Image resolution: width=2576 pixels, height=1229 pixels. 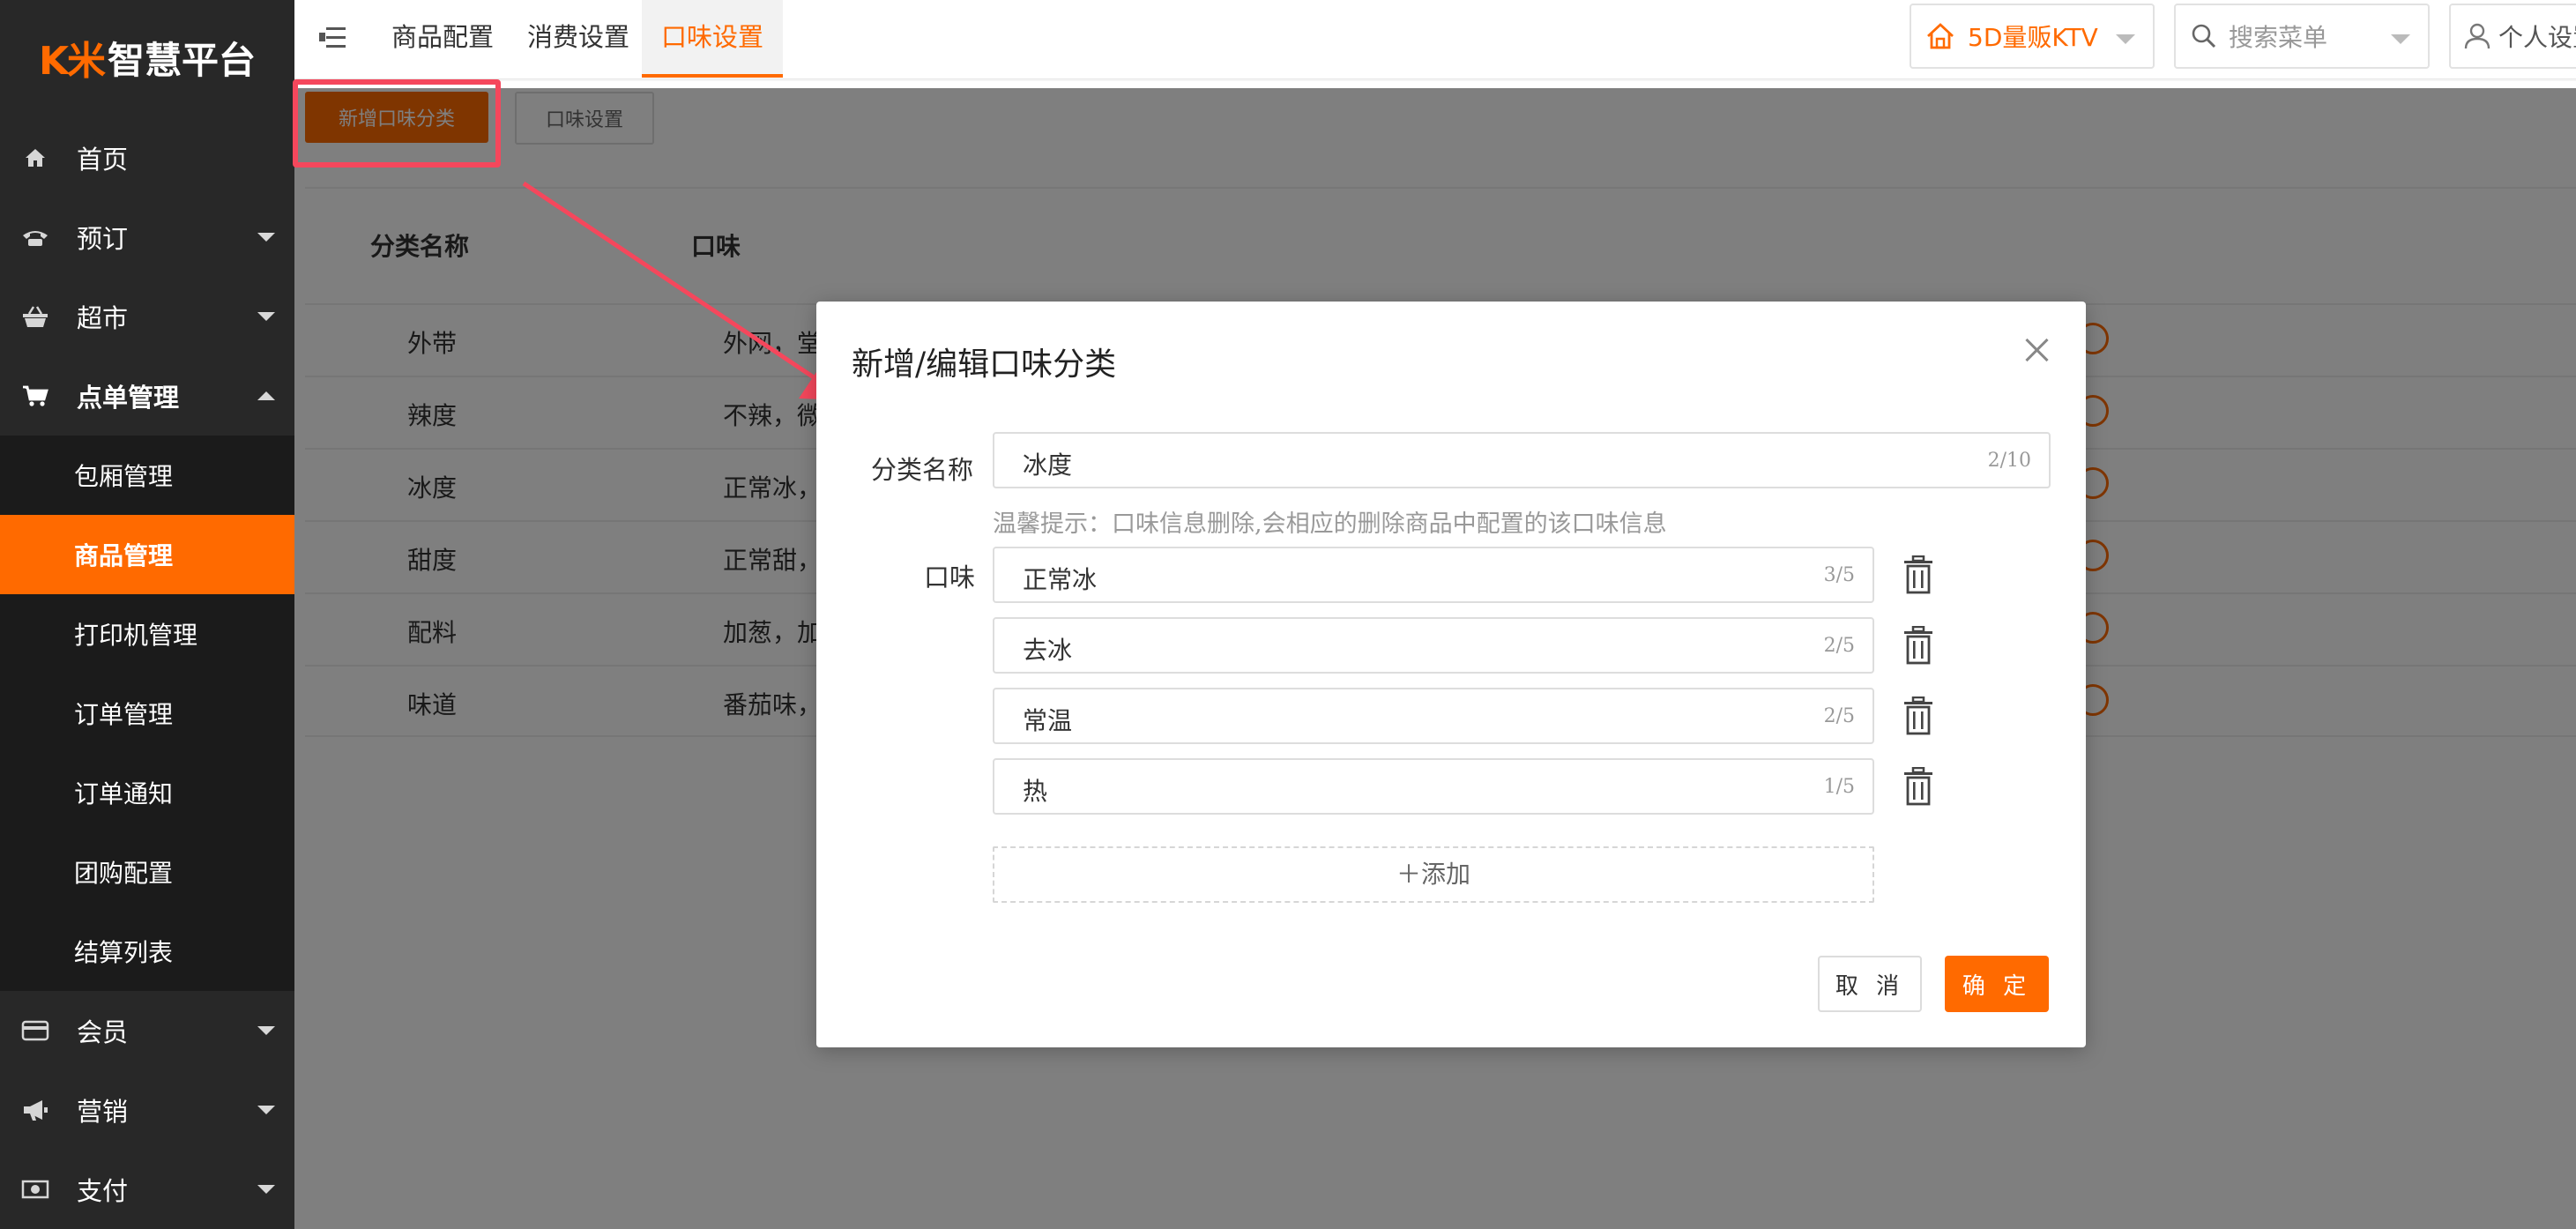 I want to click on category-name-label: 分类名称, so click(x=923, y=470).